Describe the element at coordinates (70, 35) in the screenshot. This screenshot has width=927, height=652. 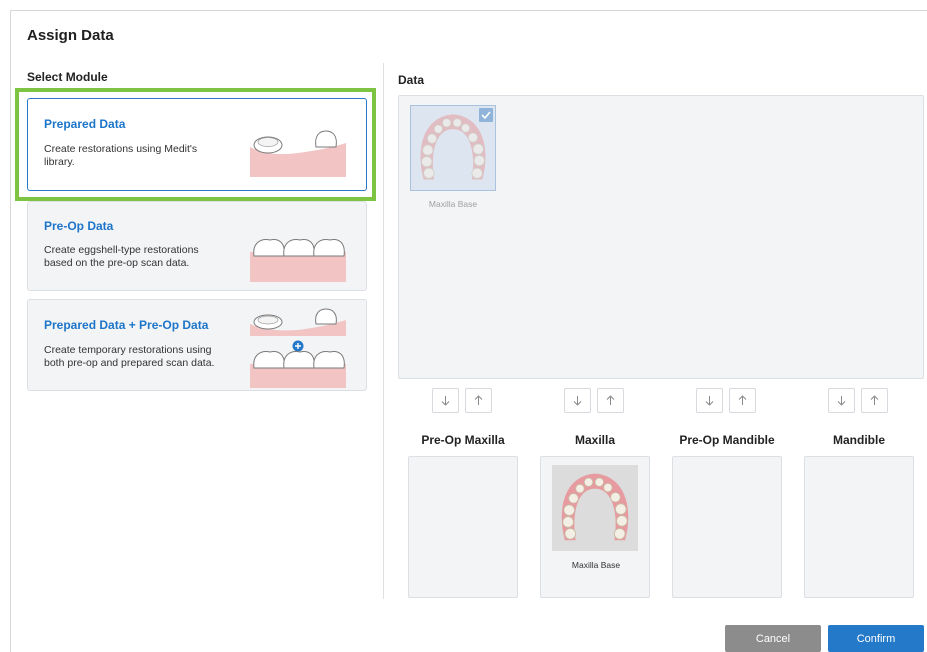
I see `dialog-title: Assign Data` at that location.